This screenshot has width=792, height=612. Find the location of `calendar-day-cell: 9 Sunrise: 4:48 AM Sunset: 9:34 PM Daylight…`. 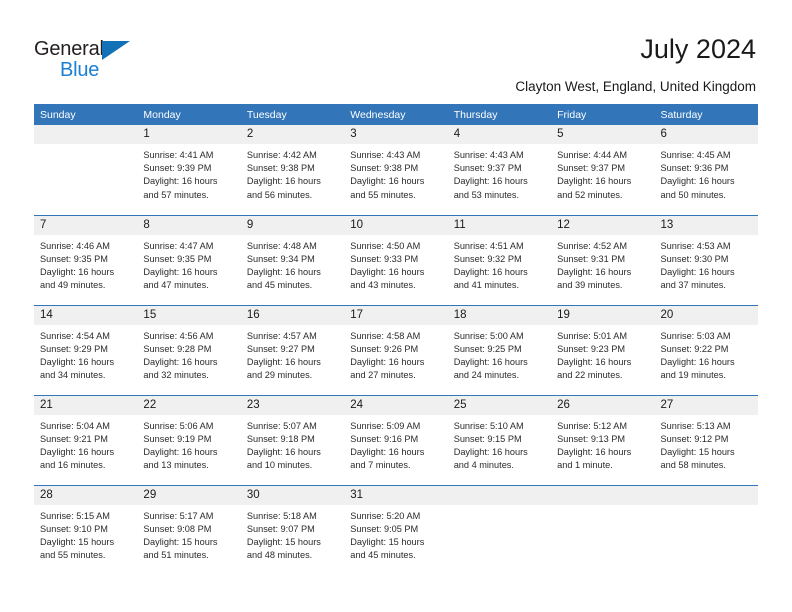

calendar-day-cell: 9 Sunrise: 4:48 AM Sunset: 9:34 PM Daylight… is located at coordinates (292, 259).